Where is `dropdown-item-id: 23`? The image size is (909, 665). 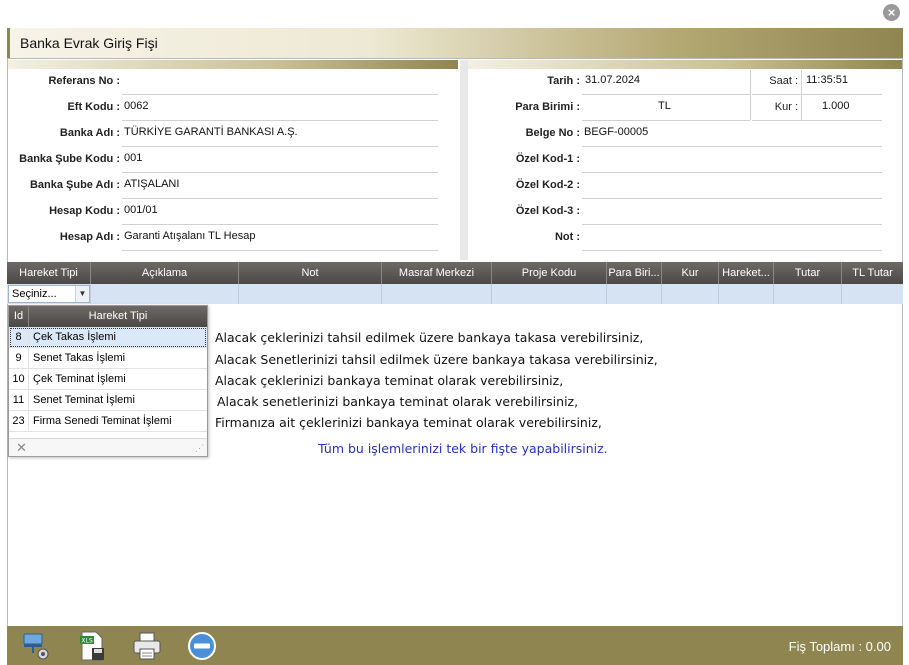
dropdown-item-id: 23 is located at coordinates (19, 421).